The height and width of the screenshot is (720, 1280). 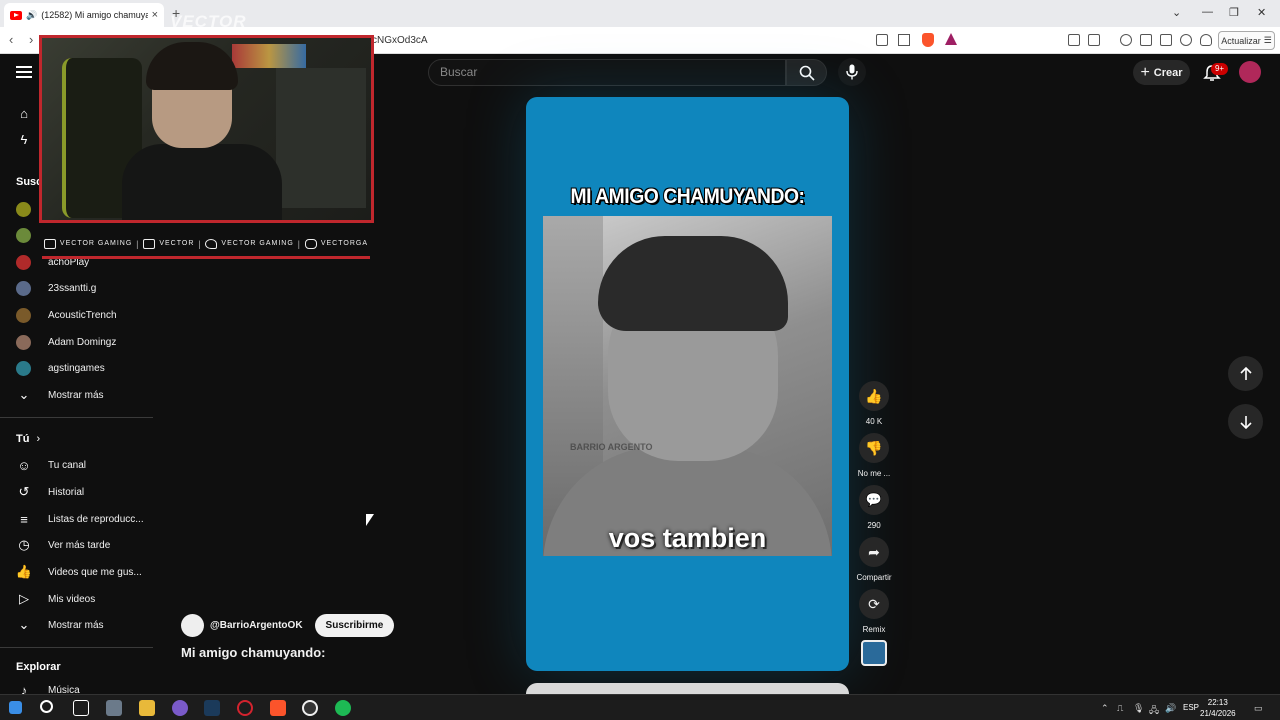 I want to click on steam-icon, so click(x=212, y=708).